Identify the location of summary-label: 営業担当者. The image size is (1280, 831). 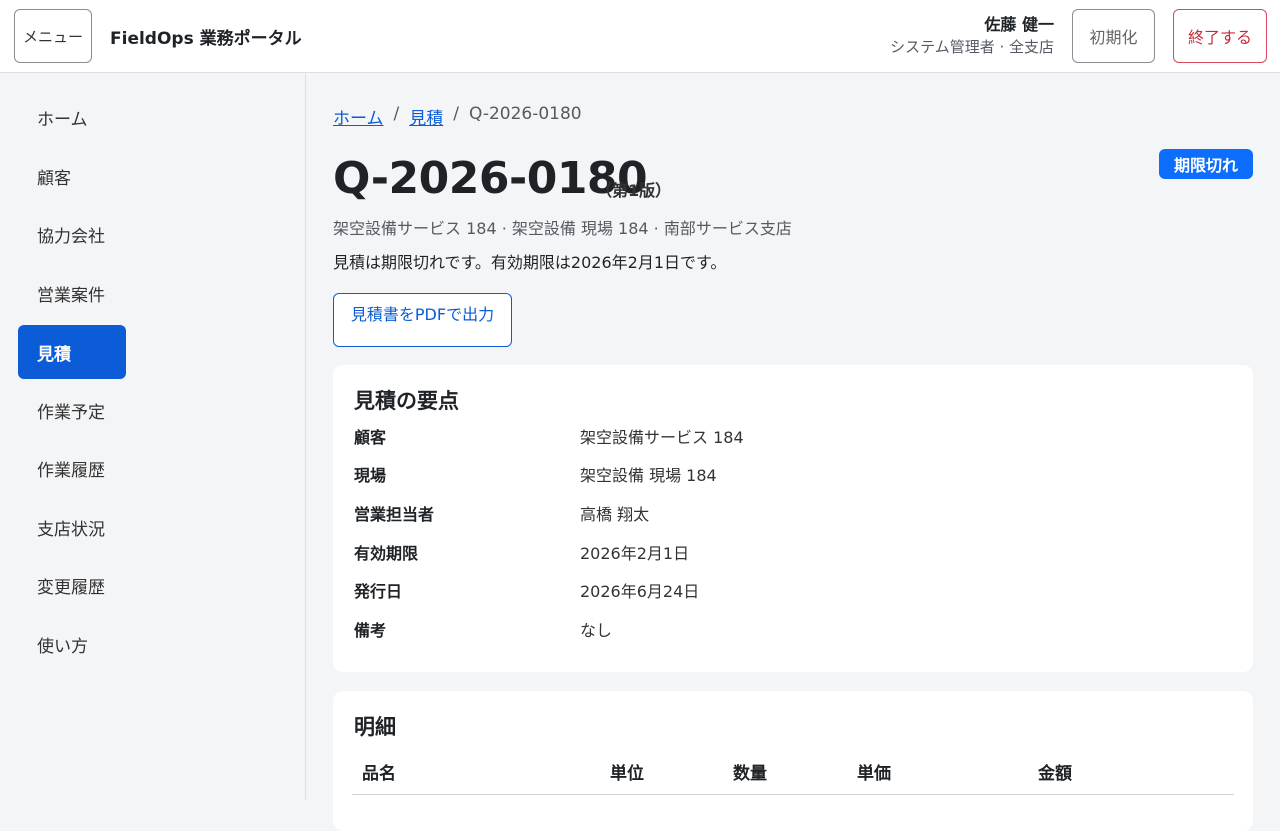
(394, 514).